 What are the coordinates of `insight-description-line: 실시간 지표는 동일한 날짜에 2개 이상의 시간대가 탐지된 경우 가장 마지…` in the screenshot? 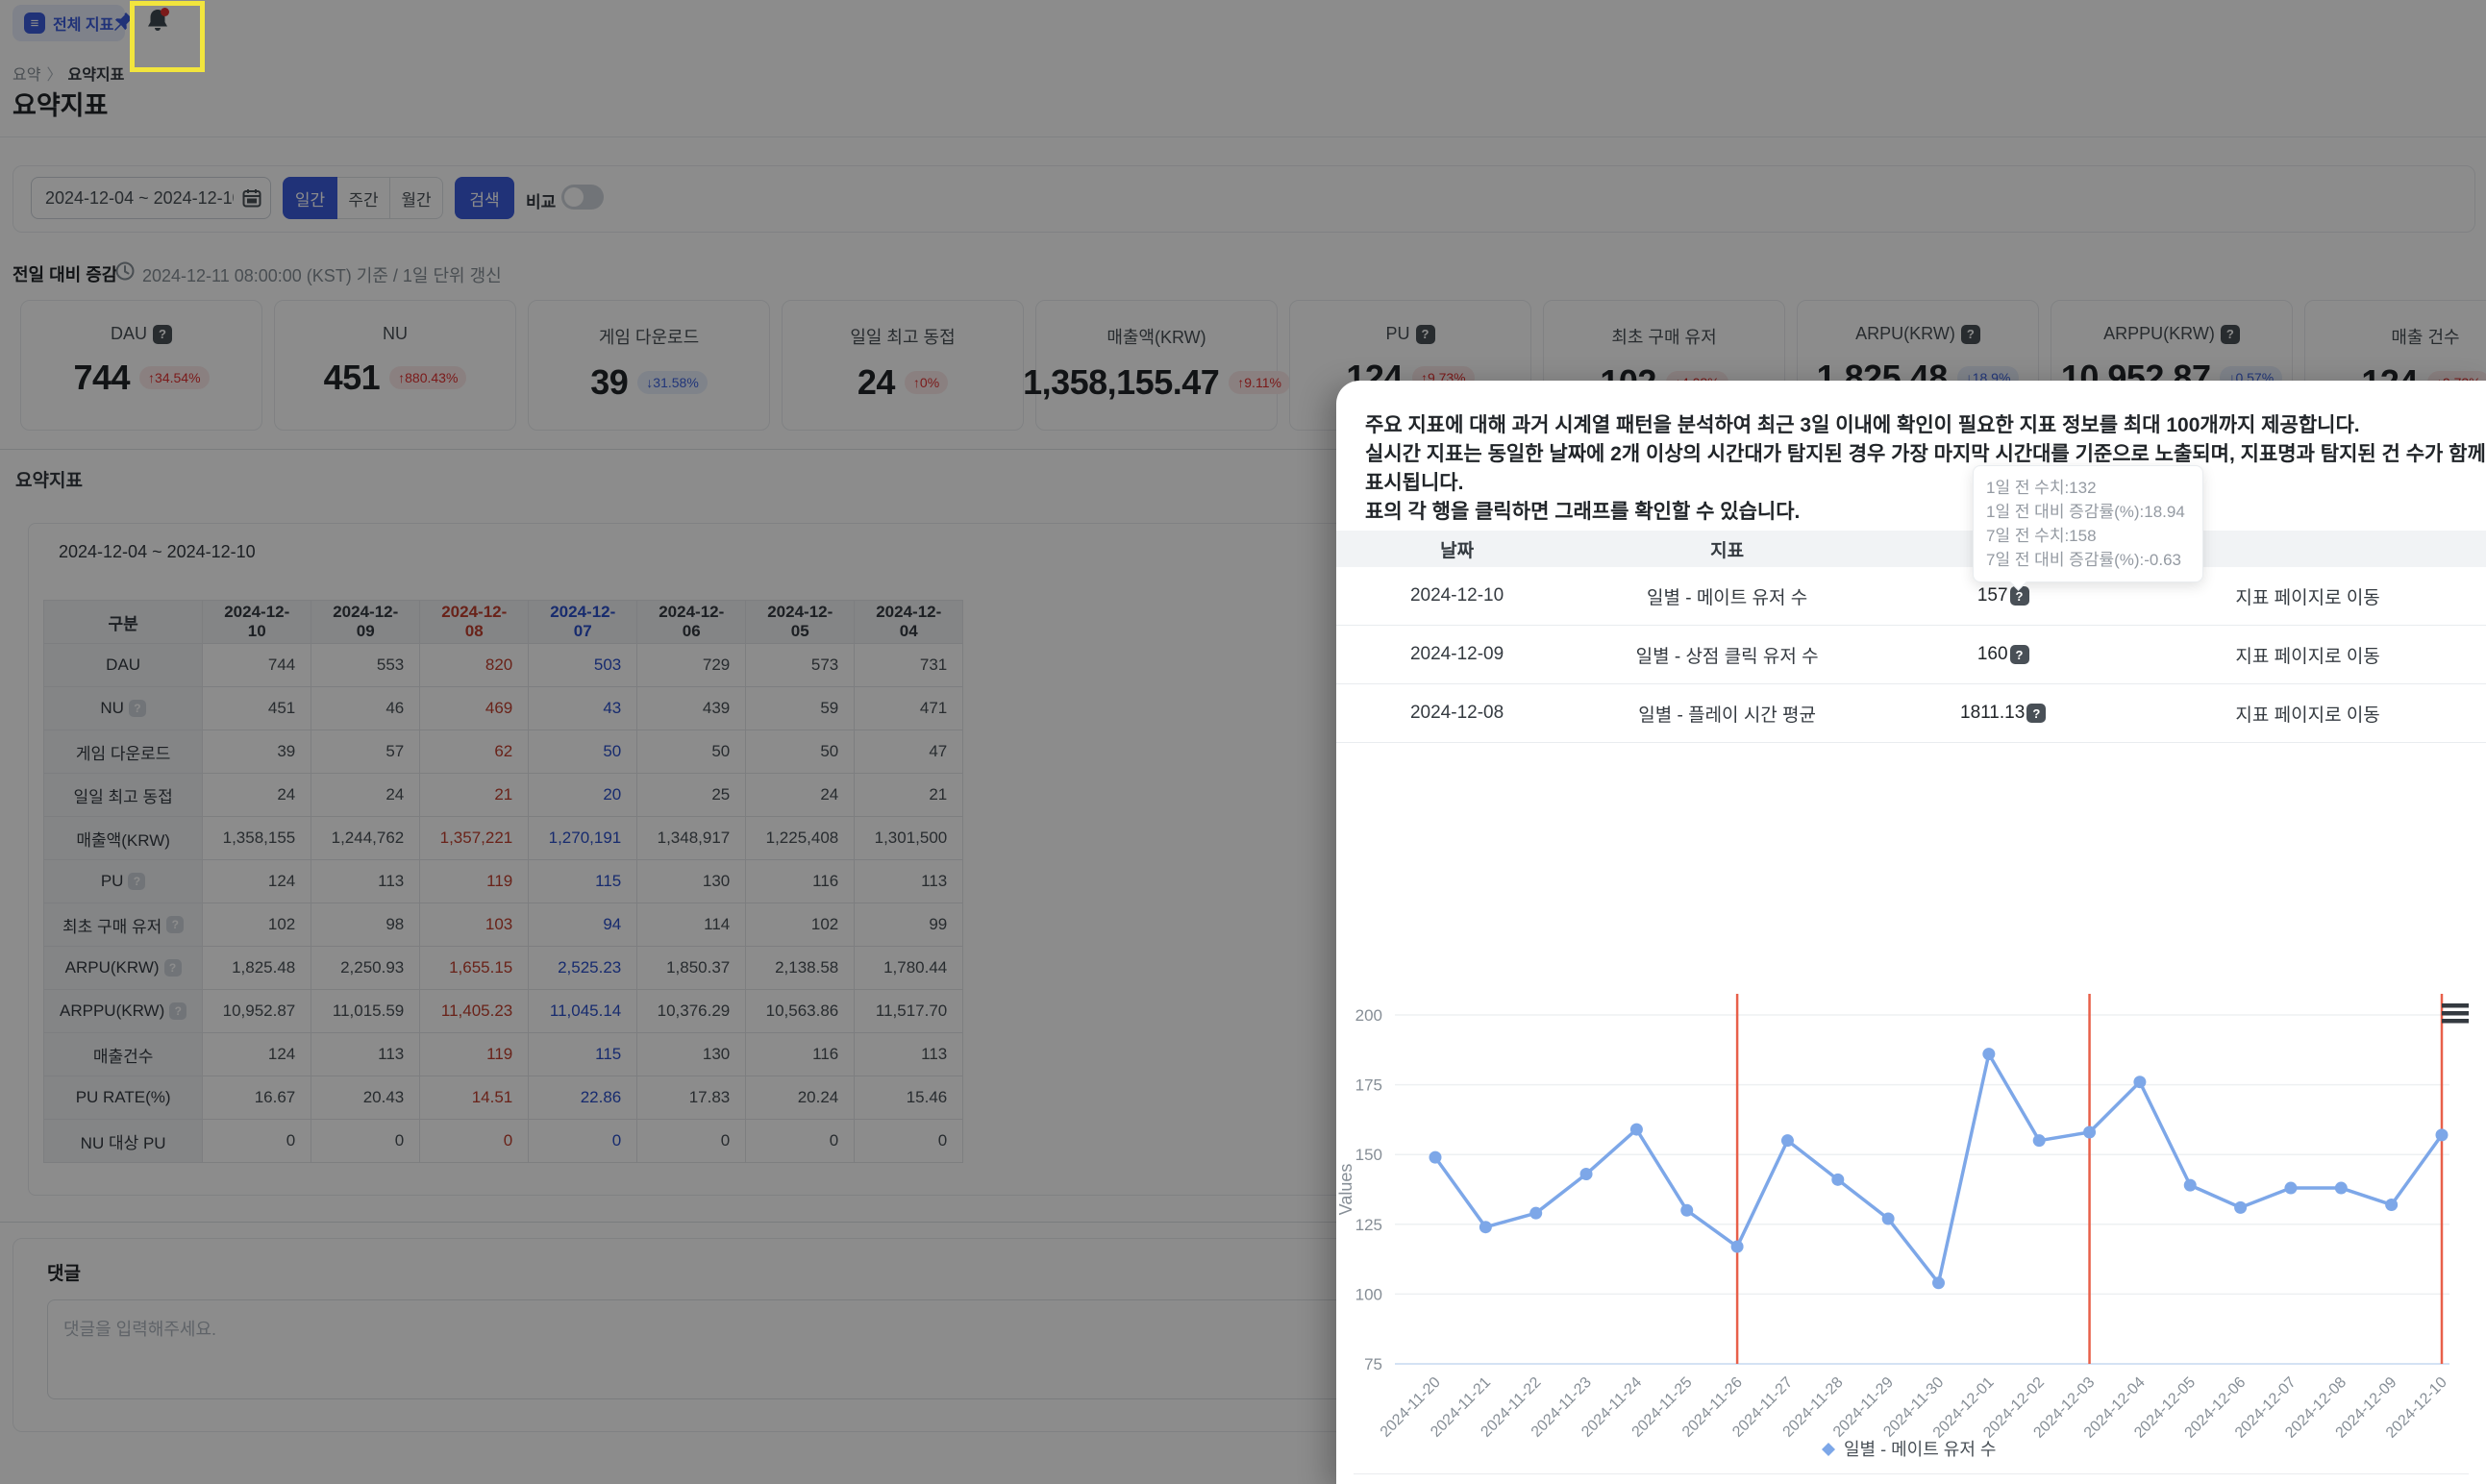 It's located at (1926, 468).